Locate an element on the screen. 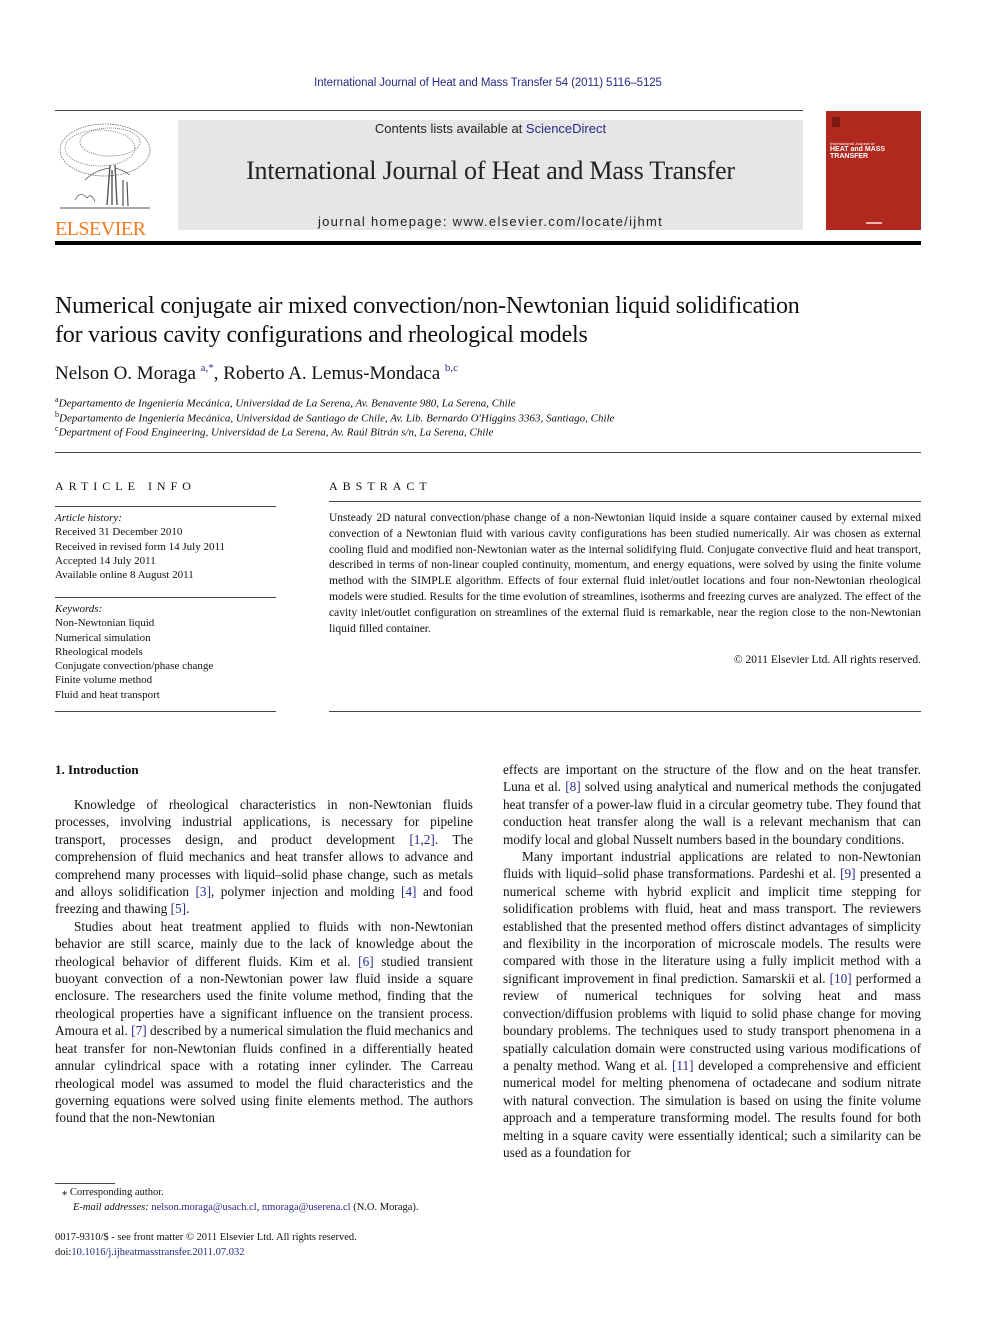 This screenshot has width=992, height=1323. abstract-heading: ABSTRACT is located at coordinates (380, 486).